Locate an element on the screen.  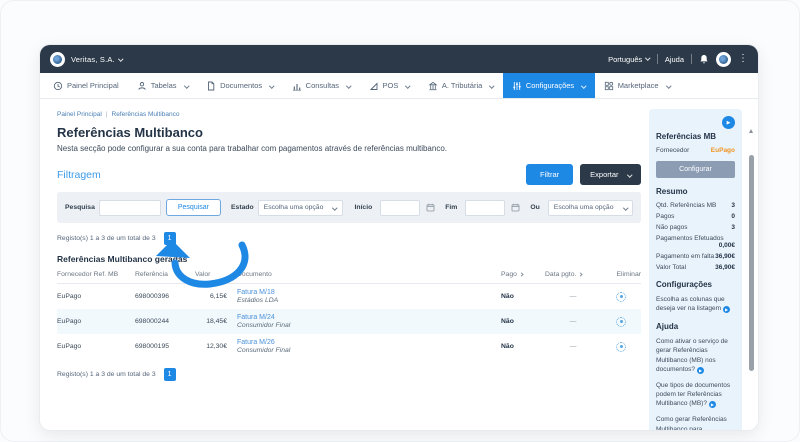
breadcrumb-item: Referências Multibanco is located at coordinates (146, 114).